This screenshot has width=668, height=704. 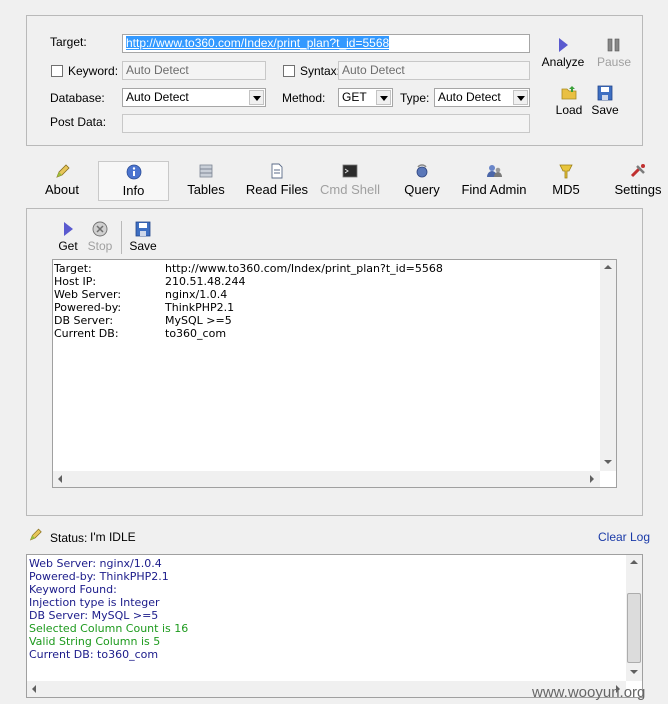 I want to click on query-icon, so click(x=422, y=171).